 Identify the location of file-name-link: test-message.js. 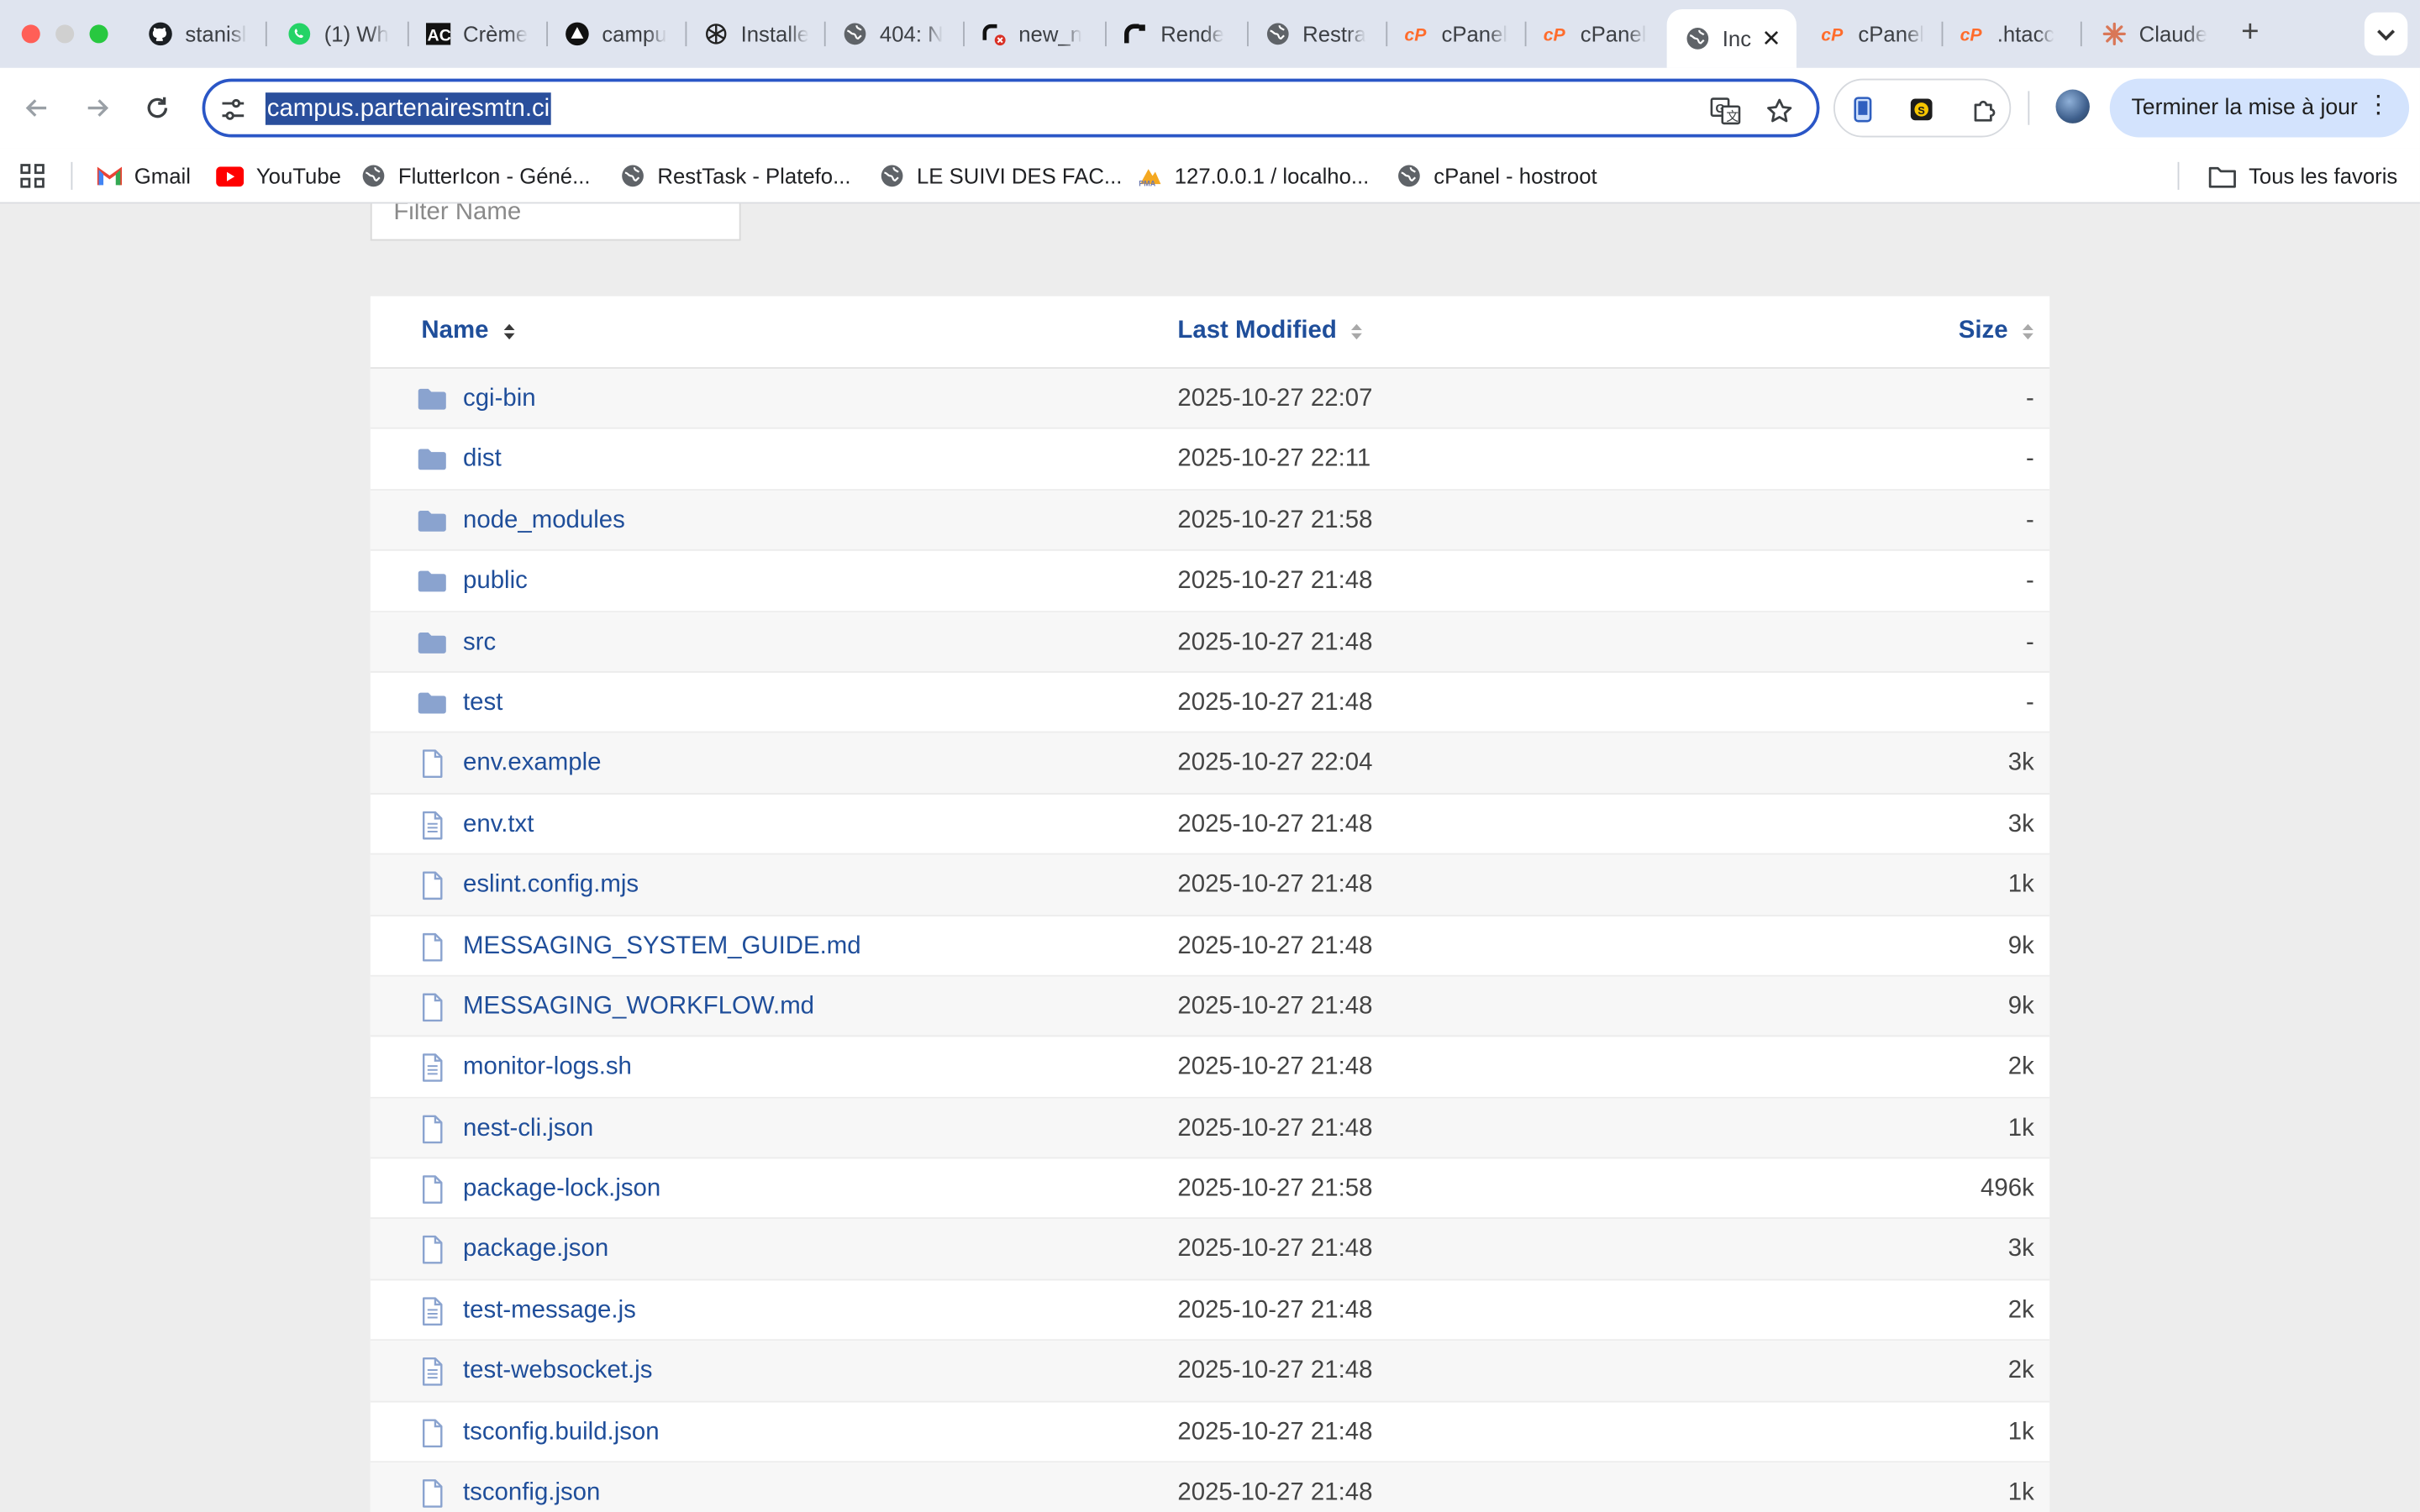
(549, 1311).